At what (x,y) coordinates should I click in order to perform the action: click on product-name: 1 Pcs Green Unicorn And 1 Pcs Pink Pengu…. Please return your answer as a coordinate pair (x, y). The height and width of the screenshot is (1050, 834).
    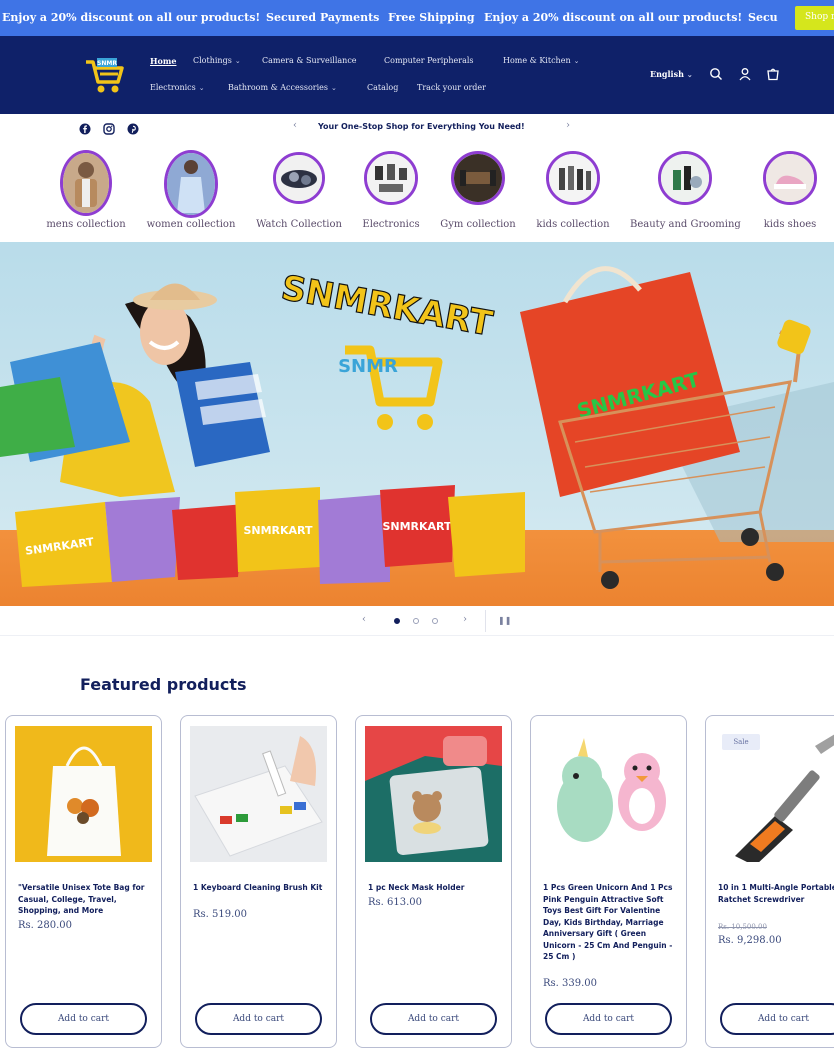
    Looking at the image, I should click on (612, 922).